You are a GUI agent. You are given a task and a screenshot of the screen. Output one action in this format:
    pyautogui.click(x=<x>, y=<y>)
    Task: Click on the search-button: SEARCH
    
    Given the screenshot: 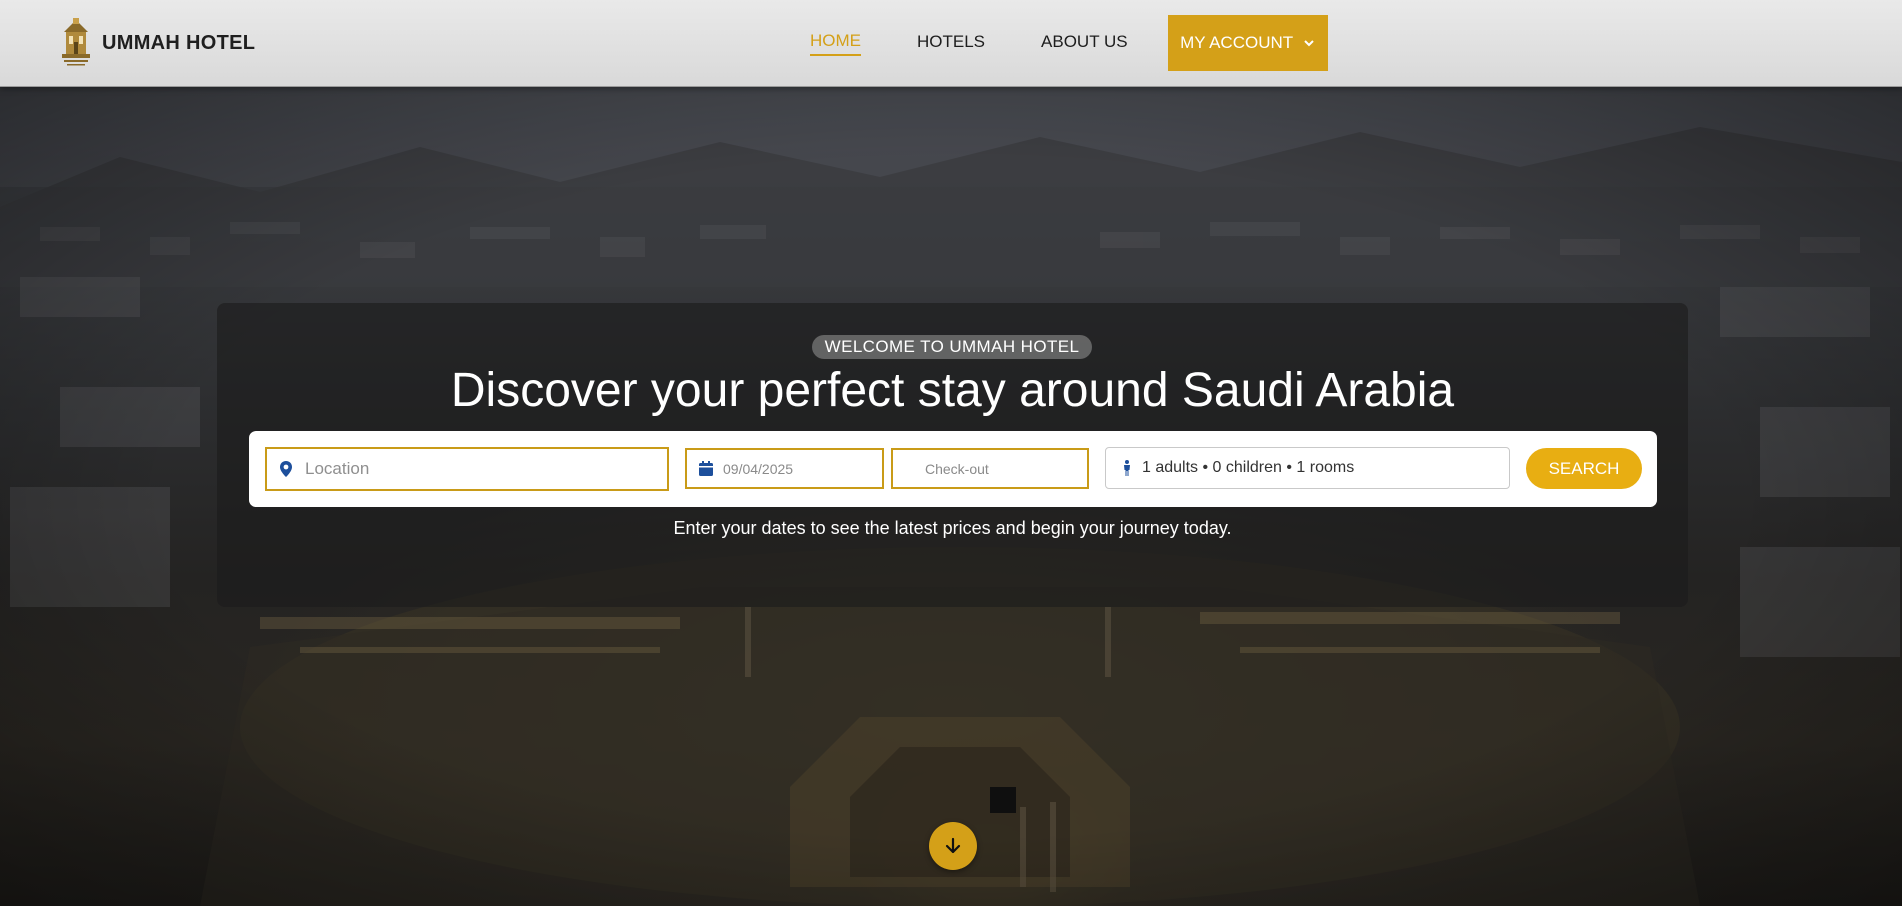 What is the action you would take?
    pyautogui.click(x=1584, y=468)
    